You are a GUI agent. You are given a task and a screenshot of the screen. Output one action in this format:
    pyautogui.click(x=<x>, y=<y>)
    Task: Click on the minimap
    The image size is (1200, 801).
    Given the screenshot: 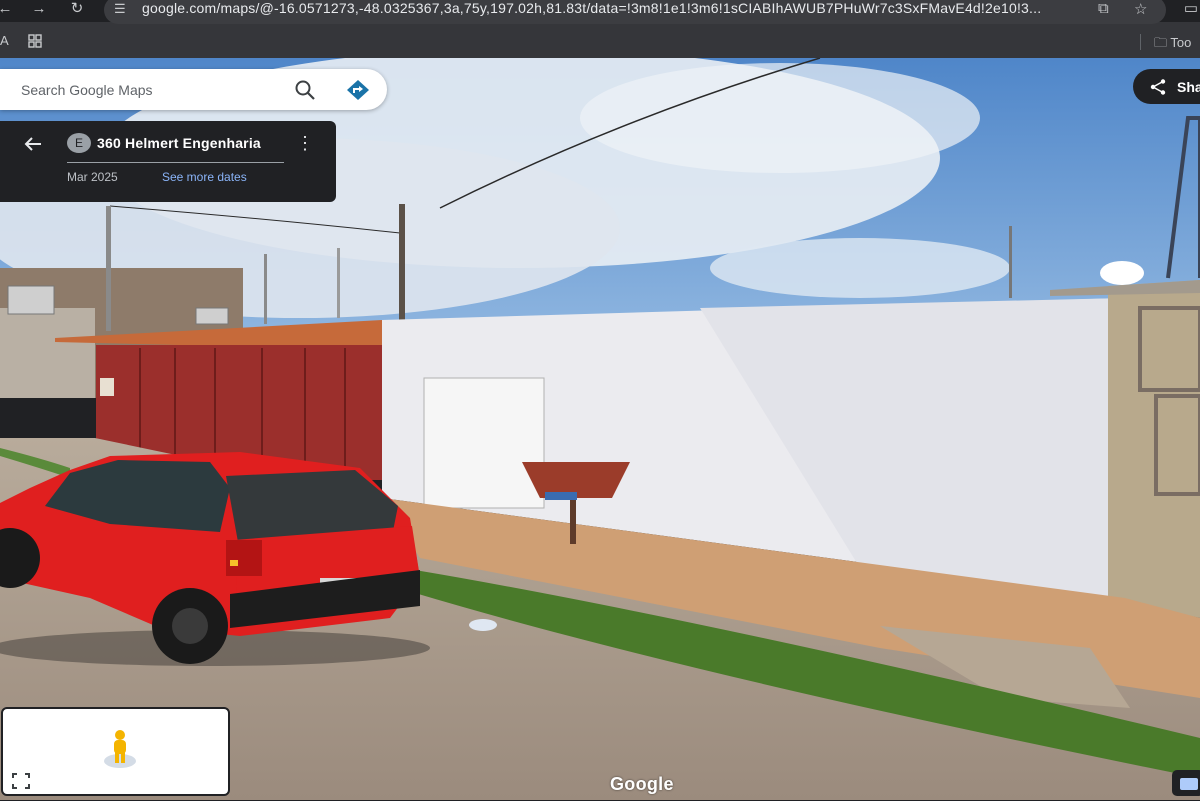 What is the action you would take?
    pyautogui.click(x=115, y=751)
    